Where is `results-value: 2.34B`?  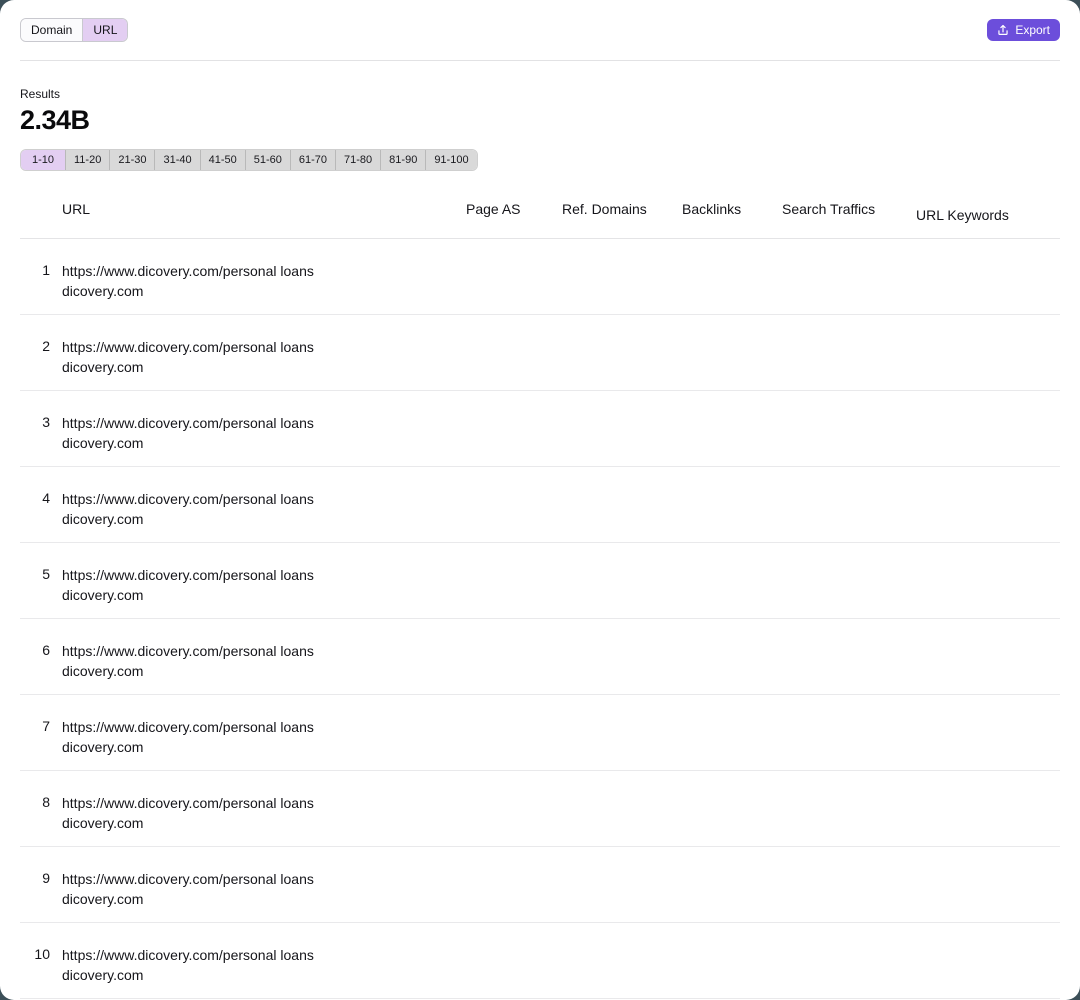
results-value: 2.34B is located at coordinates (55, 120).